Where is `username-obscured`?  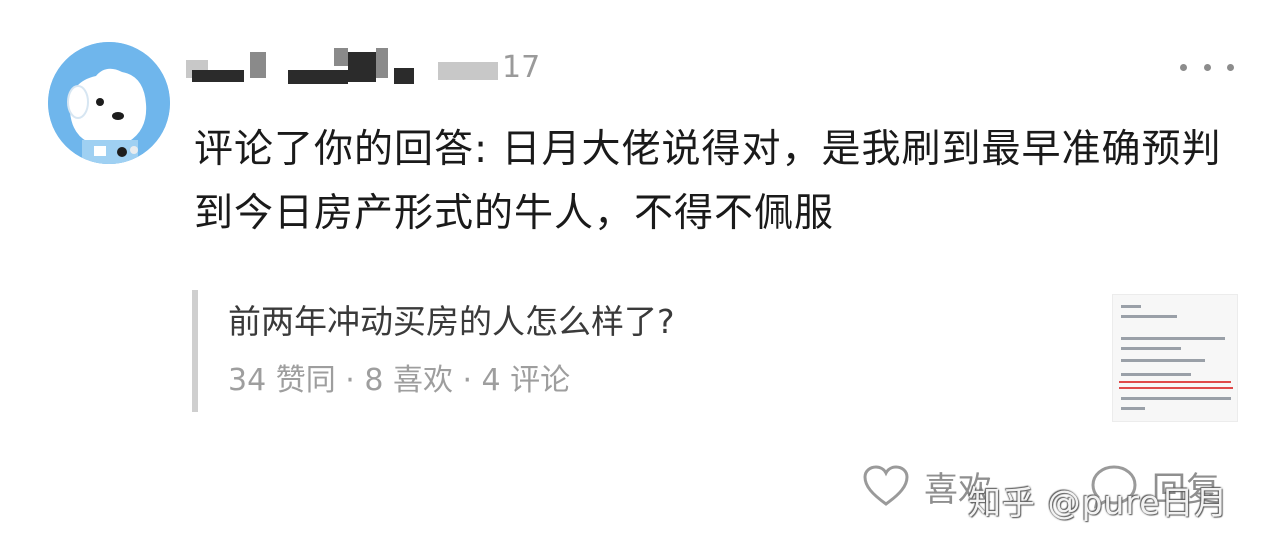
username-obscured is located at coordinates (342, 66).